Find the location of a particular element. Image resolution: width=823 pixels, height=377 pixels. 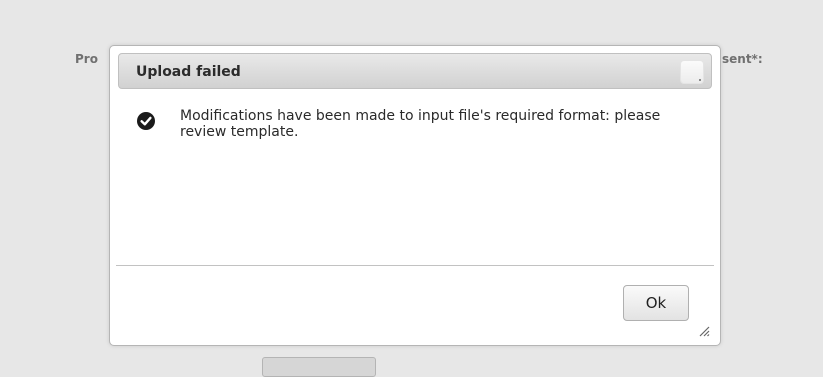

dialog-close-button is located at coordinates (692, 72).